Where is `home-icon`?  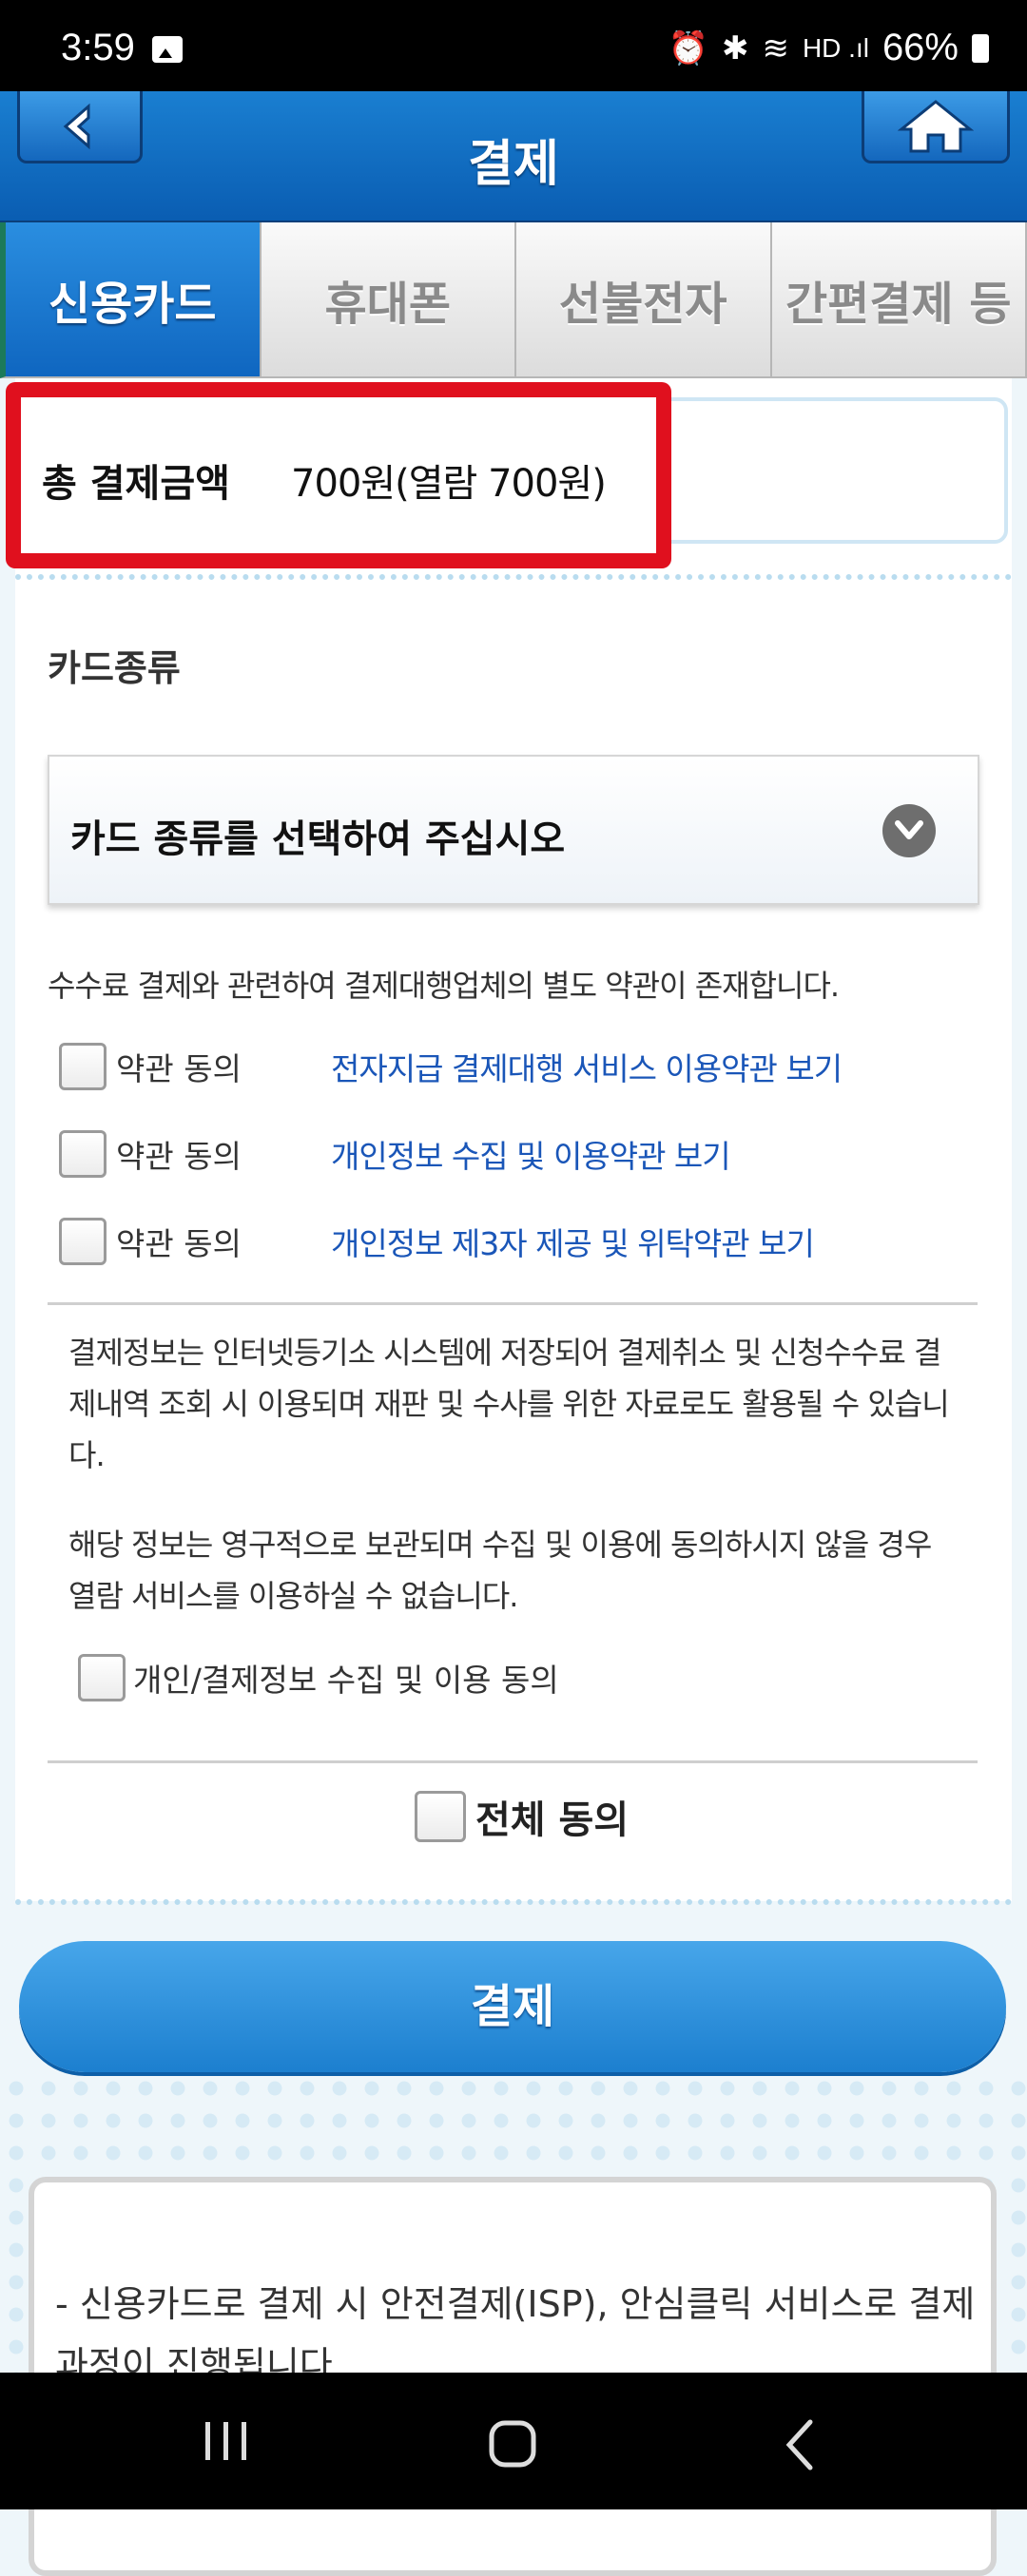 home-icon is located at coordinates (936, 126).